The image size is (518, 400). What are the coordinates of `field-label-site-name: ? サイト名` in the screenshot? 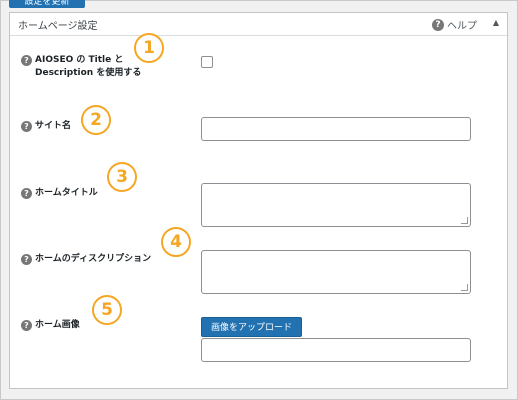 It's located at (46, 126).